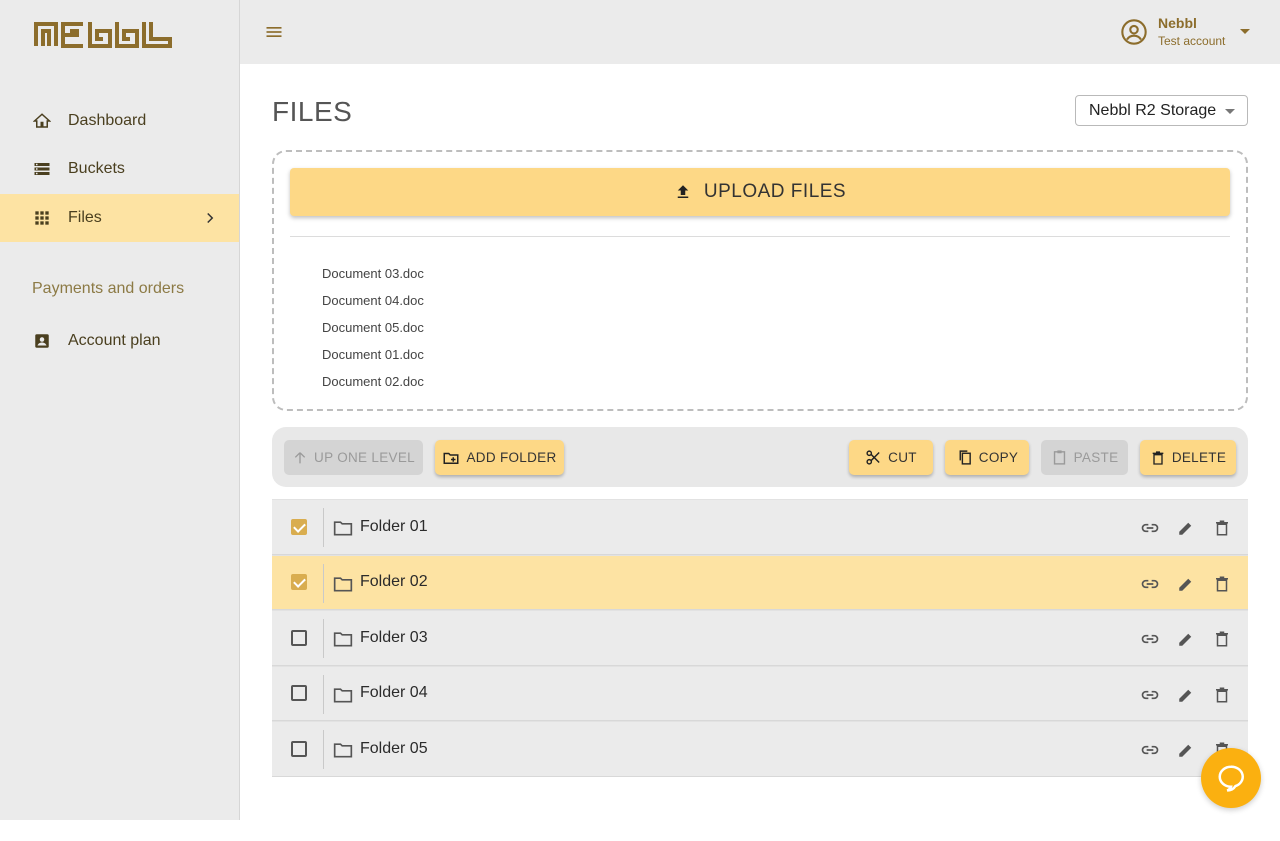 The height and width of the screenshot is (841, 1280). I want to click on delete-button: DELETE, so click(1188, 457).